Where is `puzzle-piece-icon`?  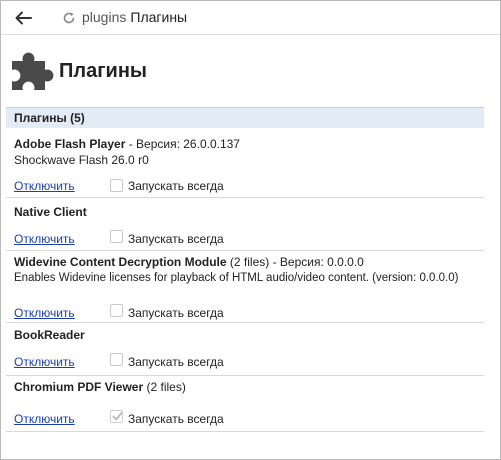 puzzle-piece-icon is located at coordinates (33, 71).